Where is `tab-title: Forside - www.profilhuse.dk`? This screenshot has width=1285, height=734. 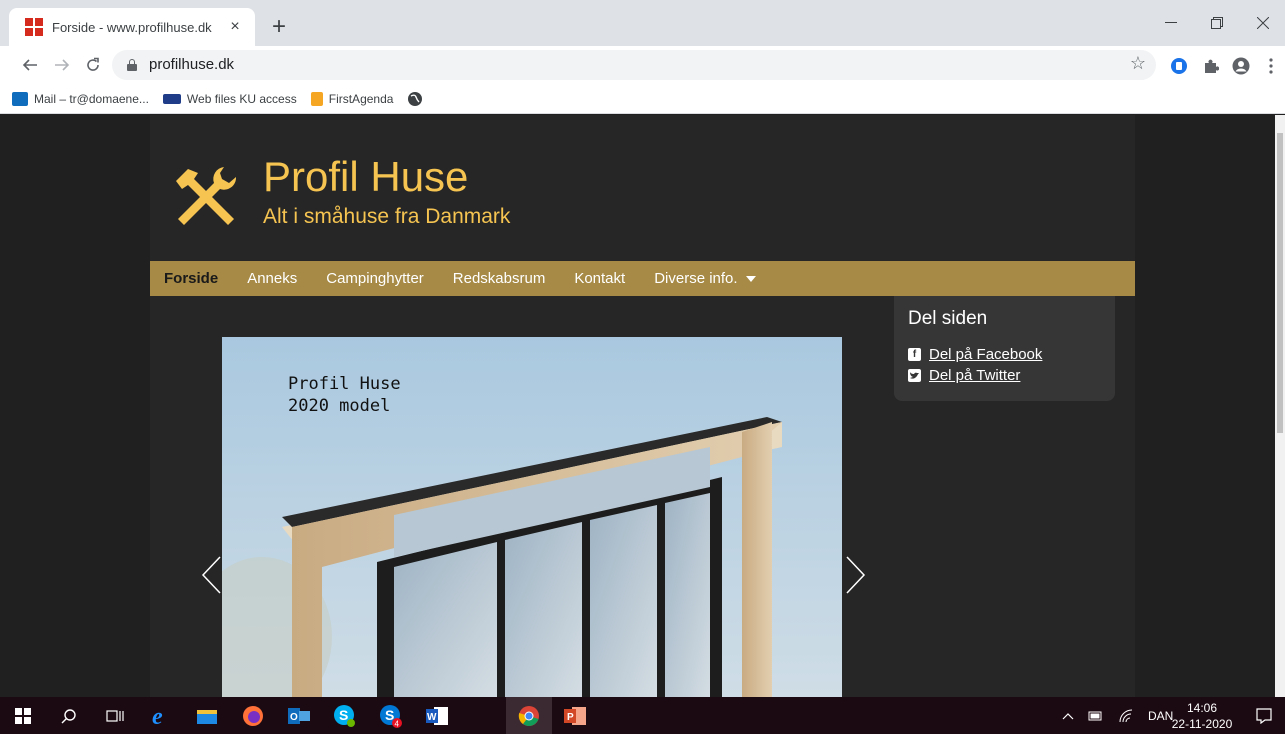
tab-title: Forside - www.profilhuse.dk is located at coordinates (132, 27).